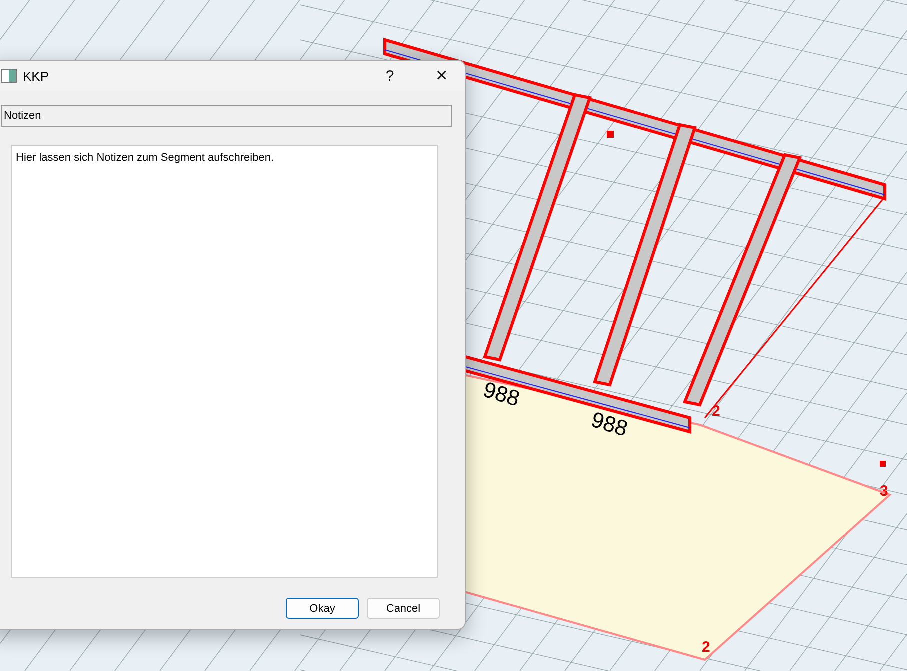 Image resolution: width=907 pixels, height=671 pixels. Describe the element at coordinates (403, 608) in the screenshot. I see `cancel-button: Cancel` at that location.